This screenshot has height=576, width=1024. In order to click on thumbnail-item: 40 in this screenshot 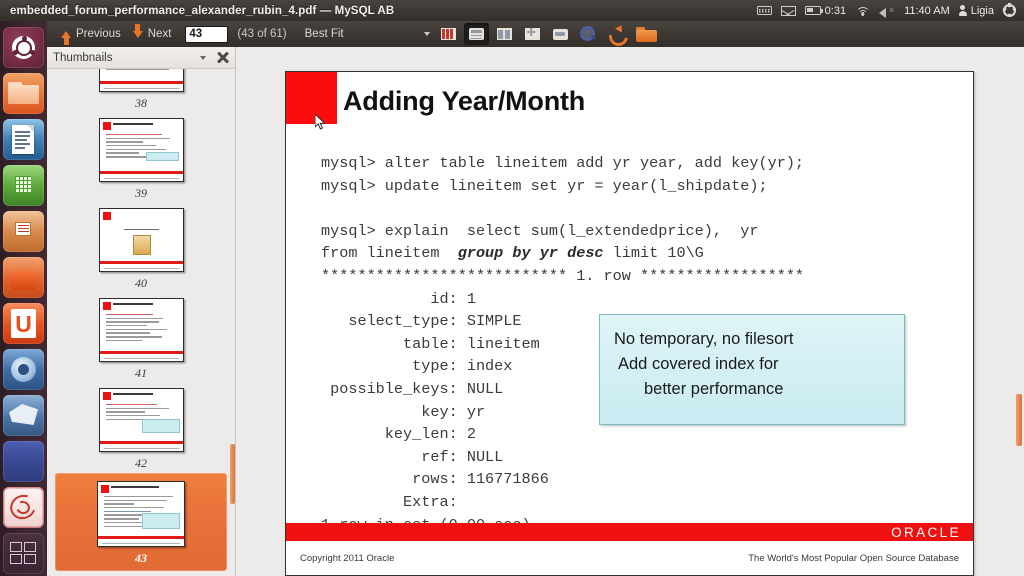, I will do `click(141, 248)`.